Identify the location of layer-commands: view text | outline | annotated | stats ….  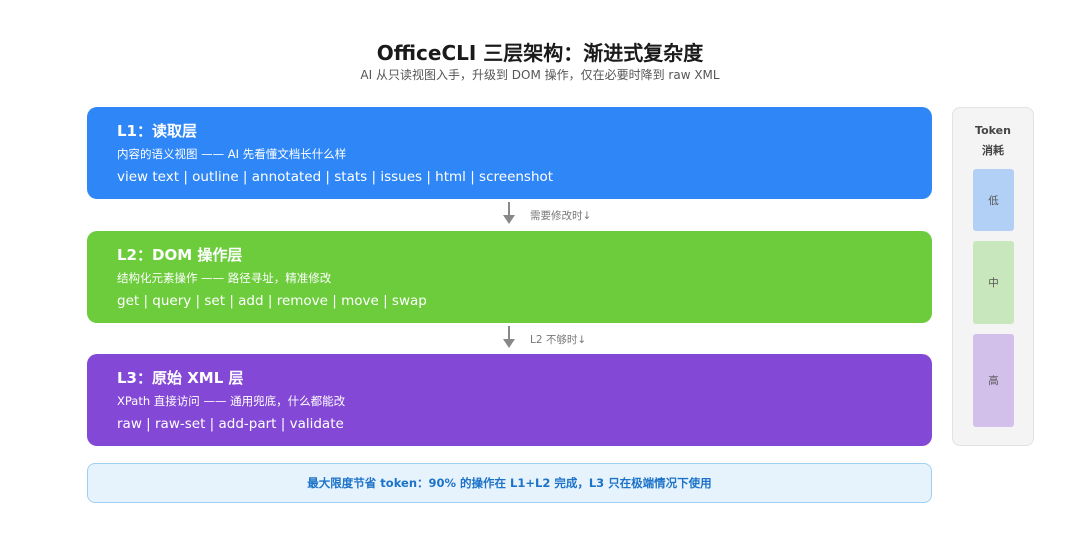
(335, 177).